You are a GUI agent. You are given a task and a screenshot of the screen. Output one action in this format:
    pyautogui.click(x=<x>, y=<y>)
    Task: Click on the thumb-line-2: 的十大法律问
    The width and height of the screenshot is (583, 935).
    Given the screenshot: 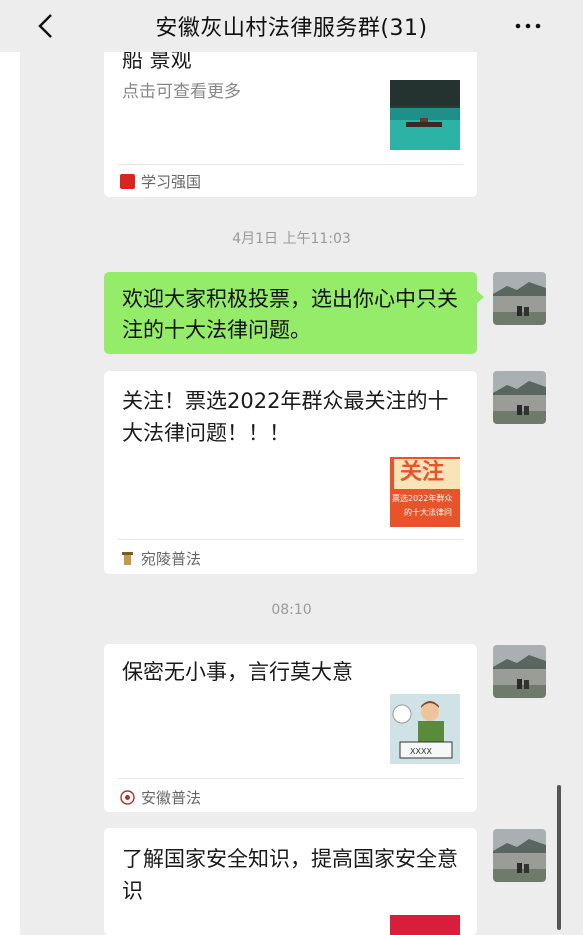 What is the action you would take?
    pyautogui.click(x=428, y=512)
    